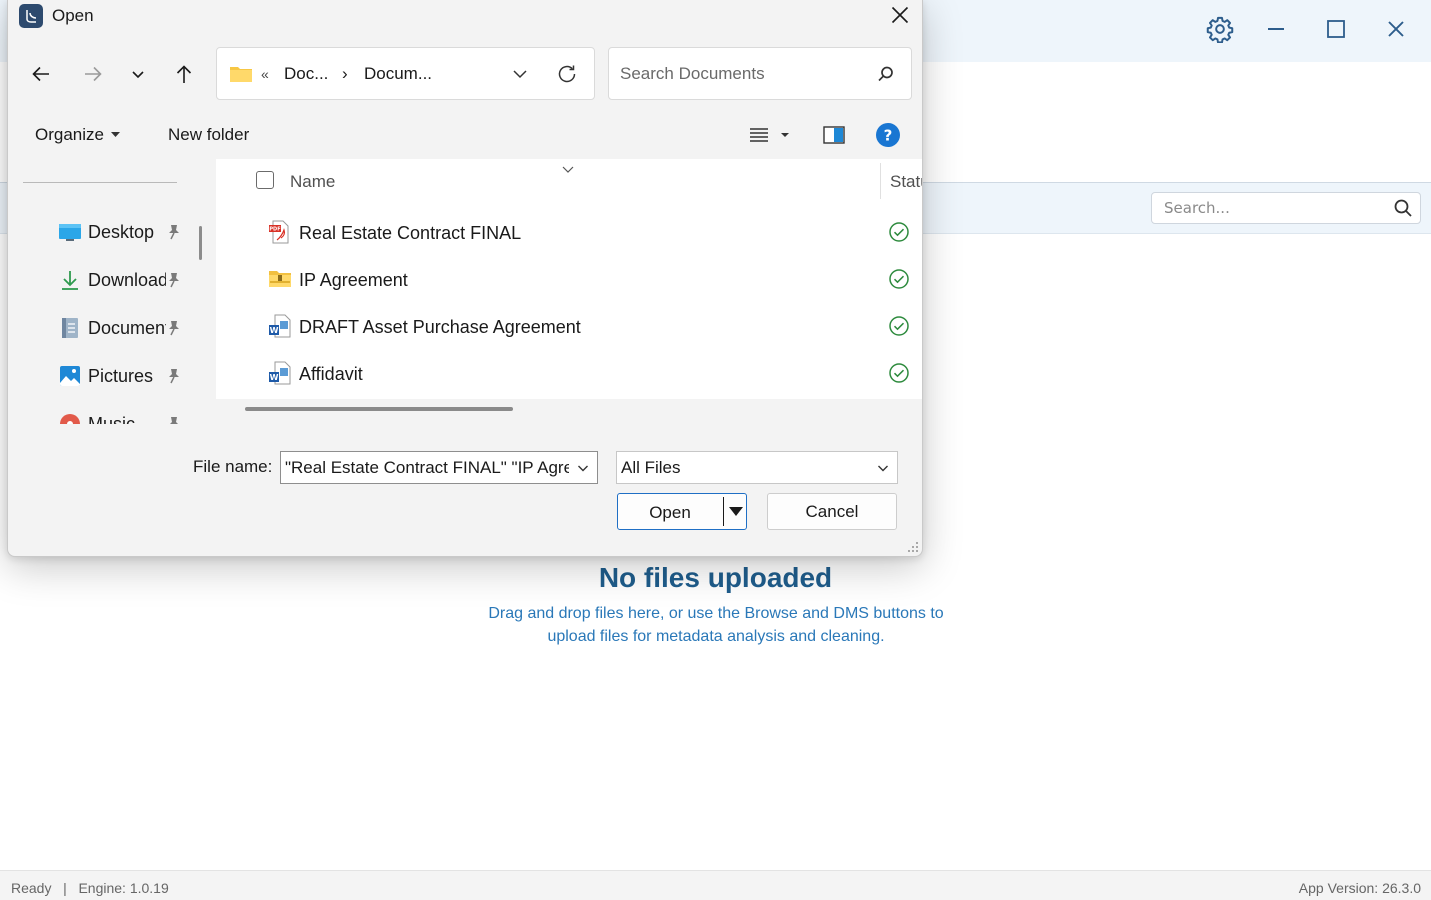  I want to click on up-button, so click(184, 74).